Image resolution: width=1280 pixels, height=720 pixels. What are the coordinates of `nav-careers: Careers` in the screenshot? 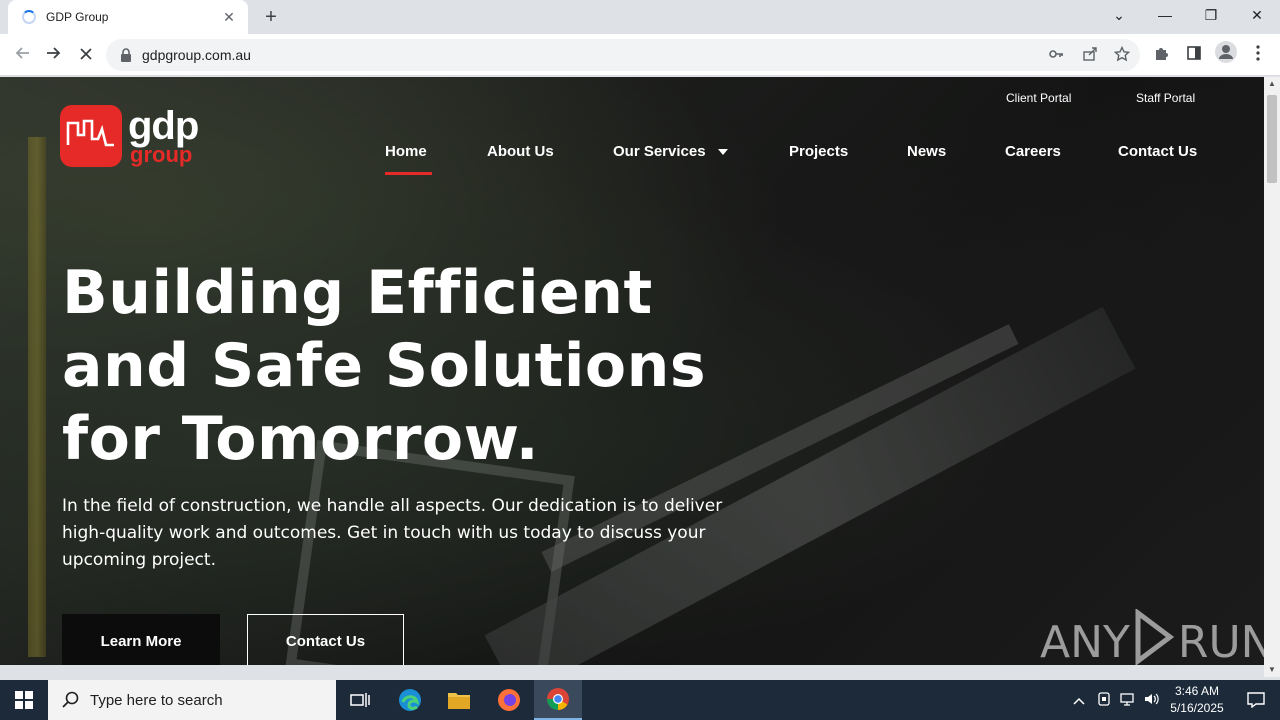 It's located at (1033, 151).